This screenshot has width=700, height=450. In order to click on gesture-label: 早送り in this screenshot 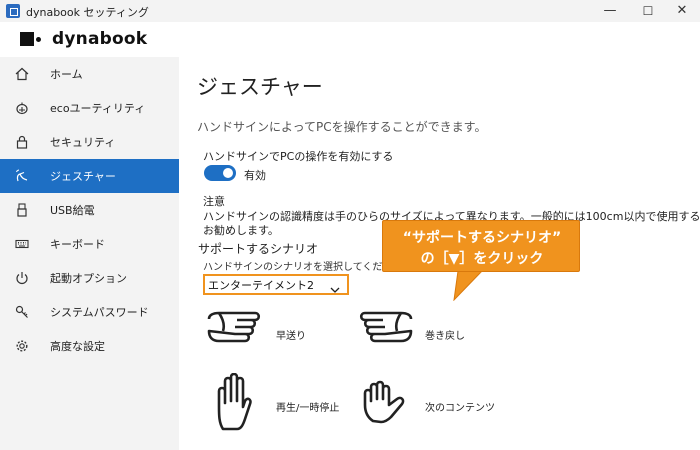, I will do `click(291, 336)`.